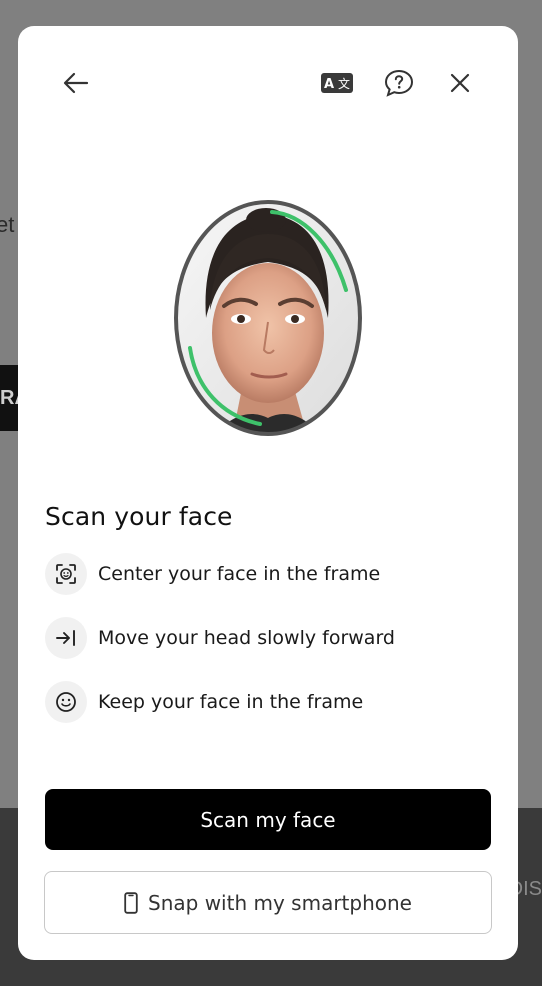  I want to click on translate-icon: A 文, so click(337, 83).